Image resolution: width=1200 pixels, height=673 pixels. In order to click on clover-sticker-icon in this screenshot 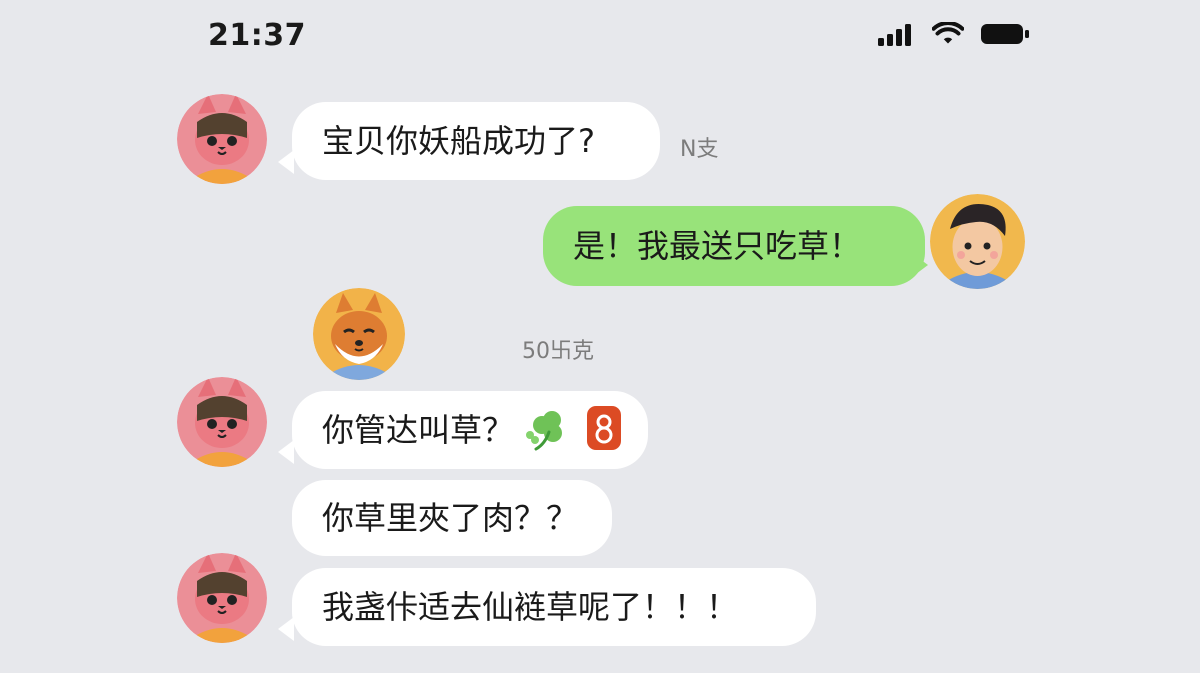, I will do `click(548, 430)`.